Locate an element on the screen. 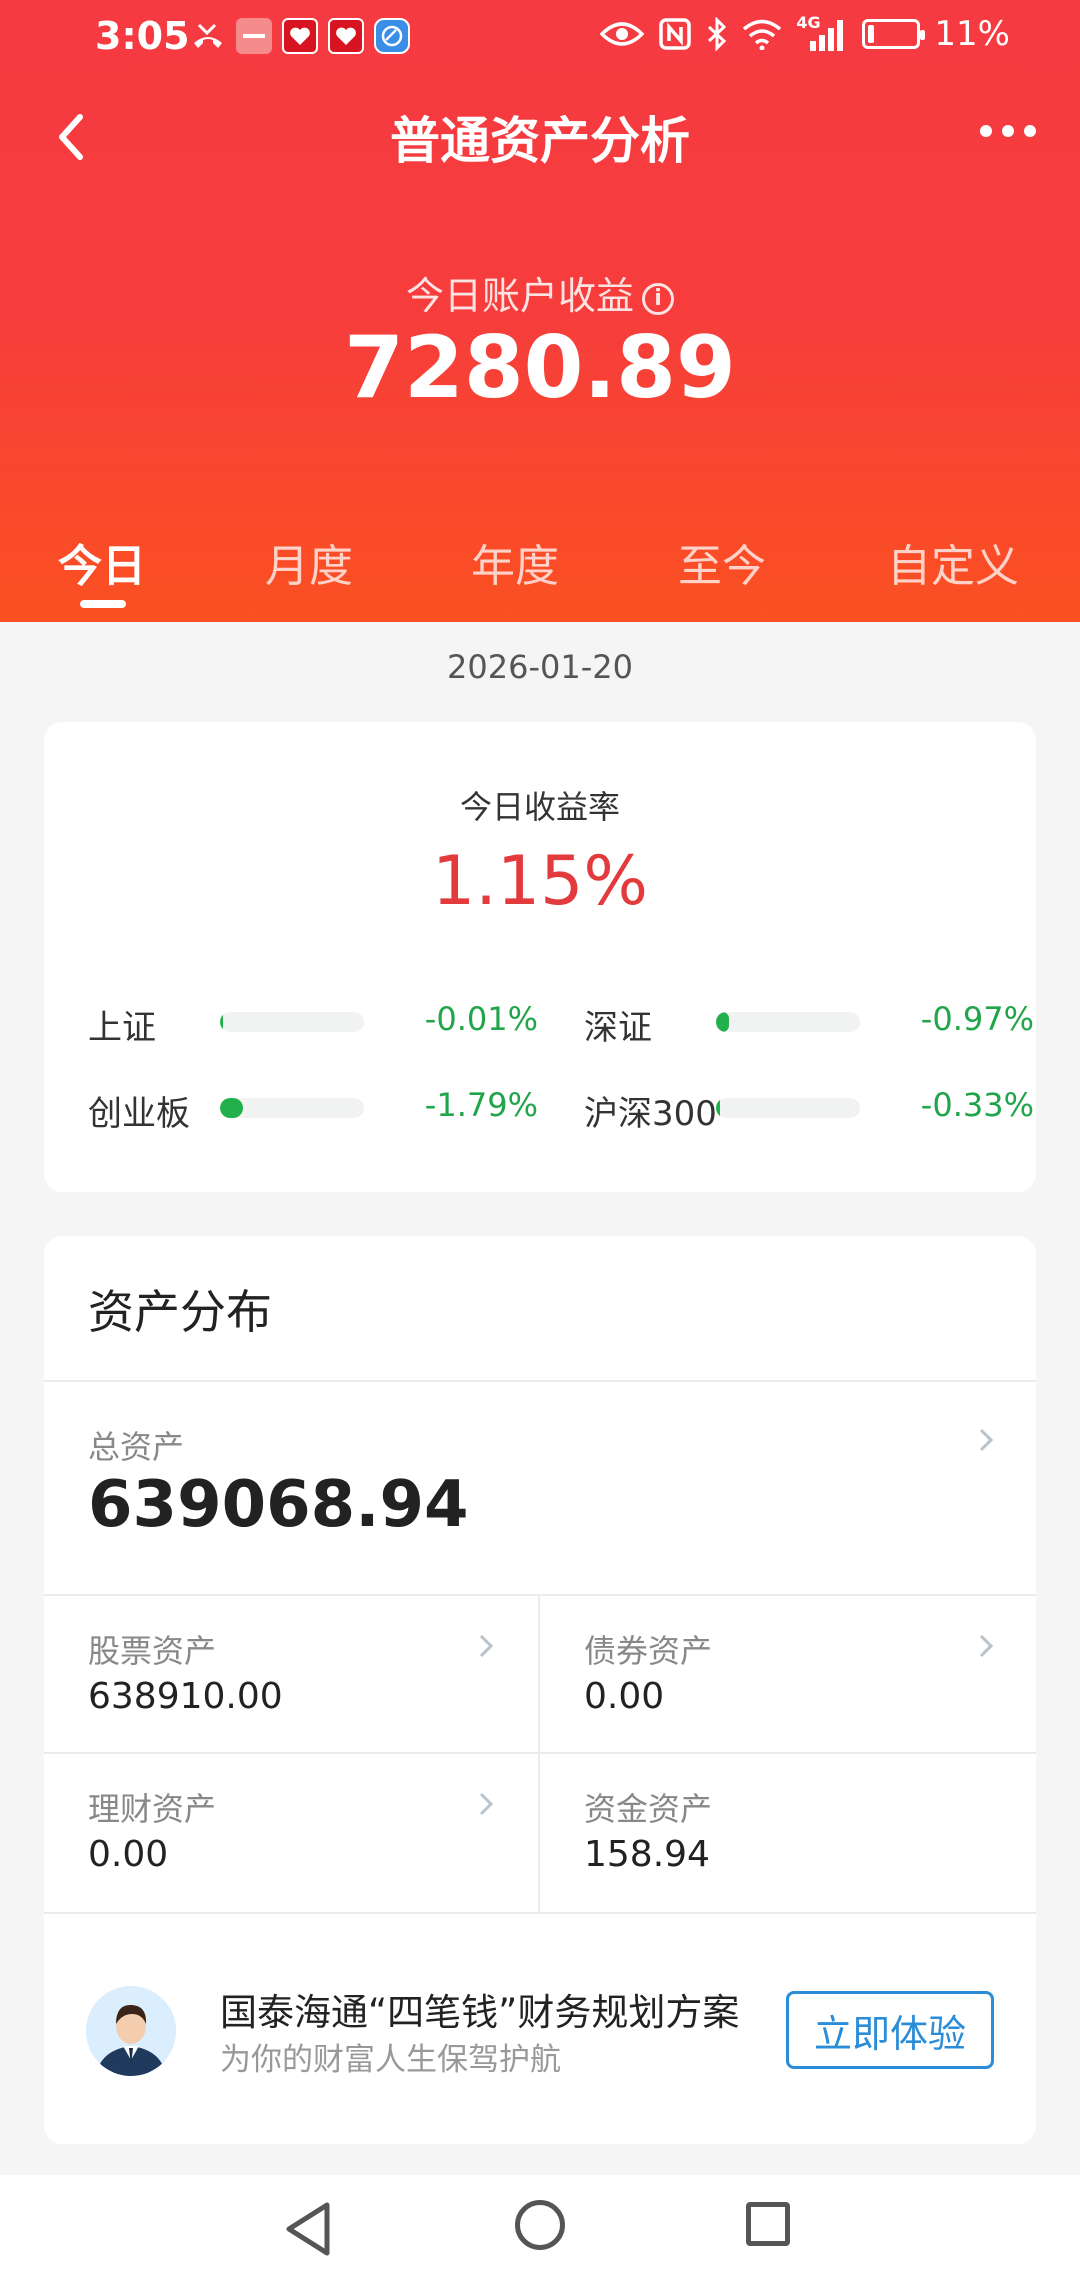 This screenshot has height=2280, width=1080. wealth-mgmt-assets-label: 理财资产 is located at coordinates (152, 1809).